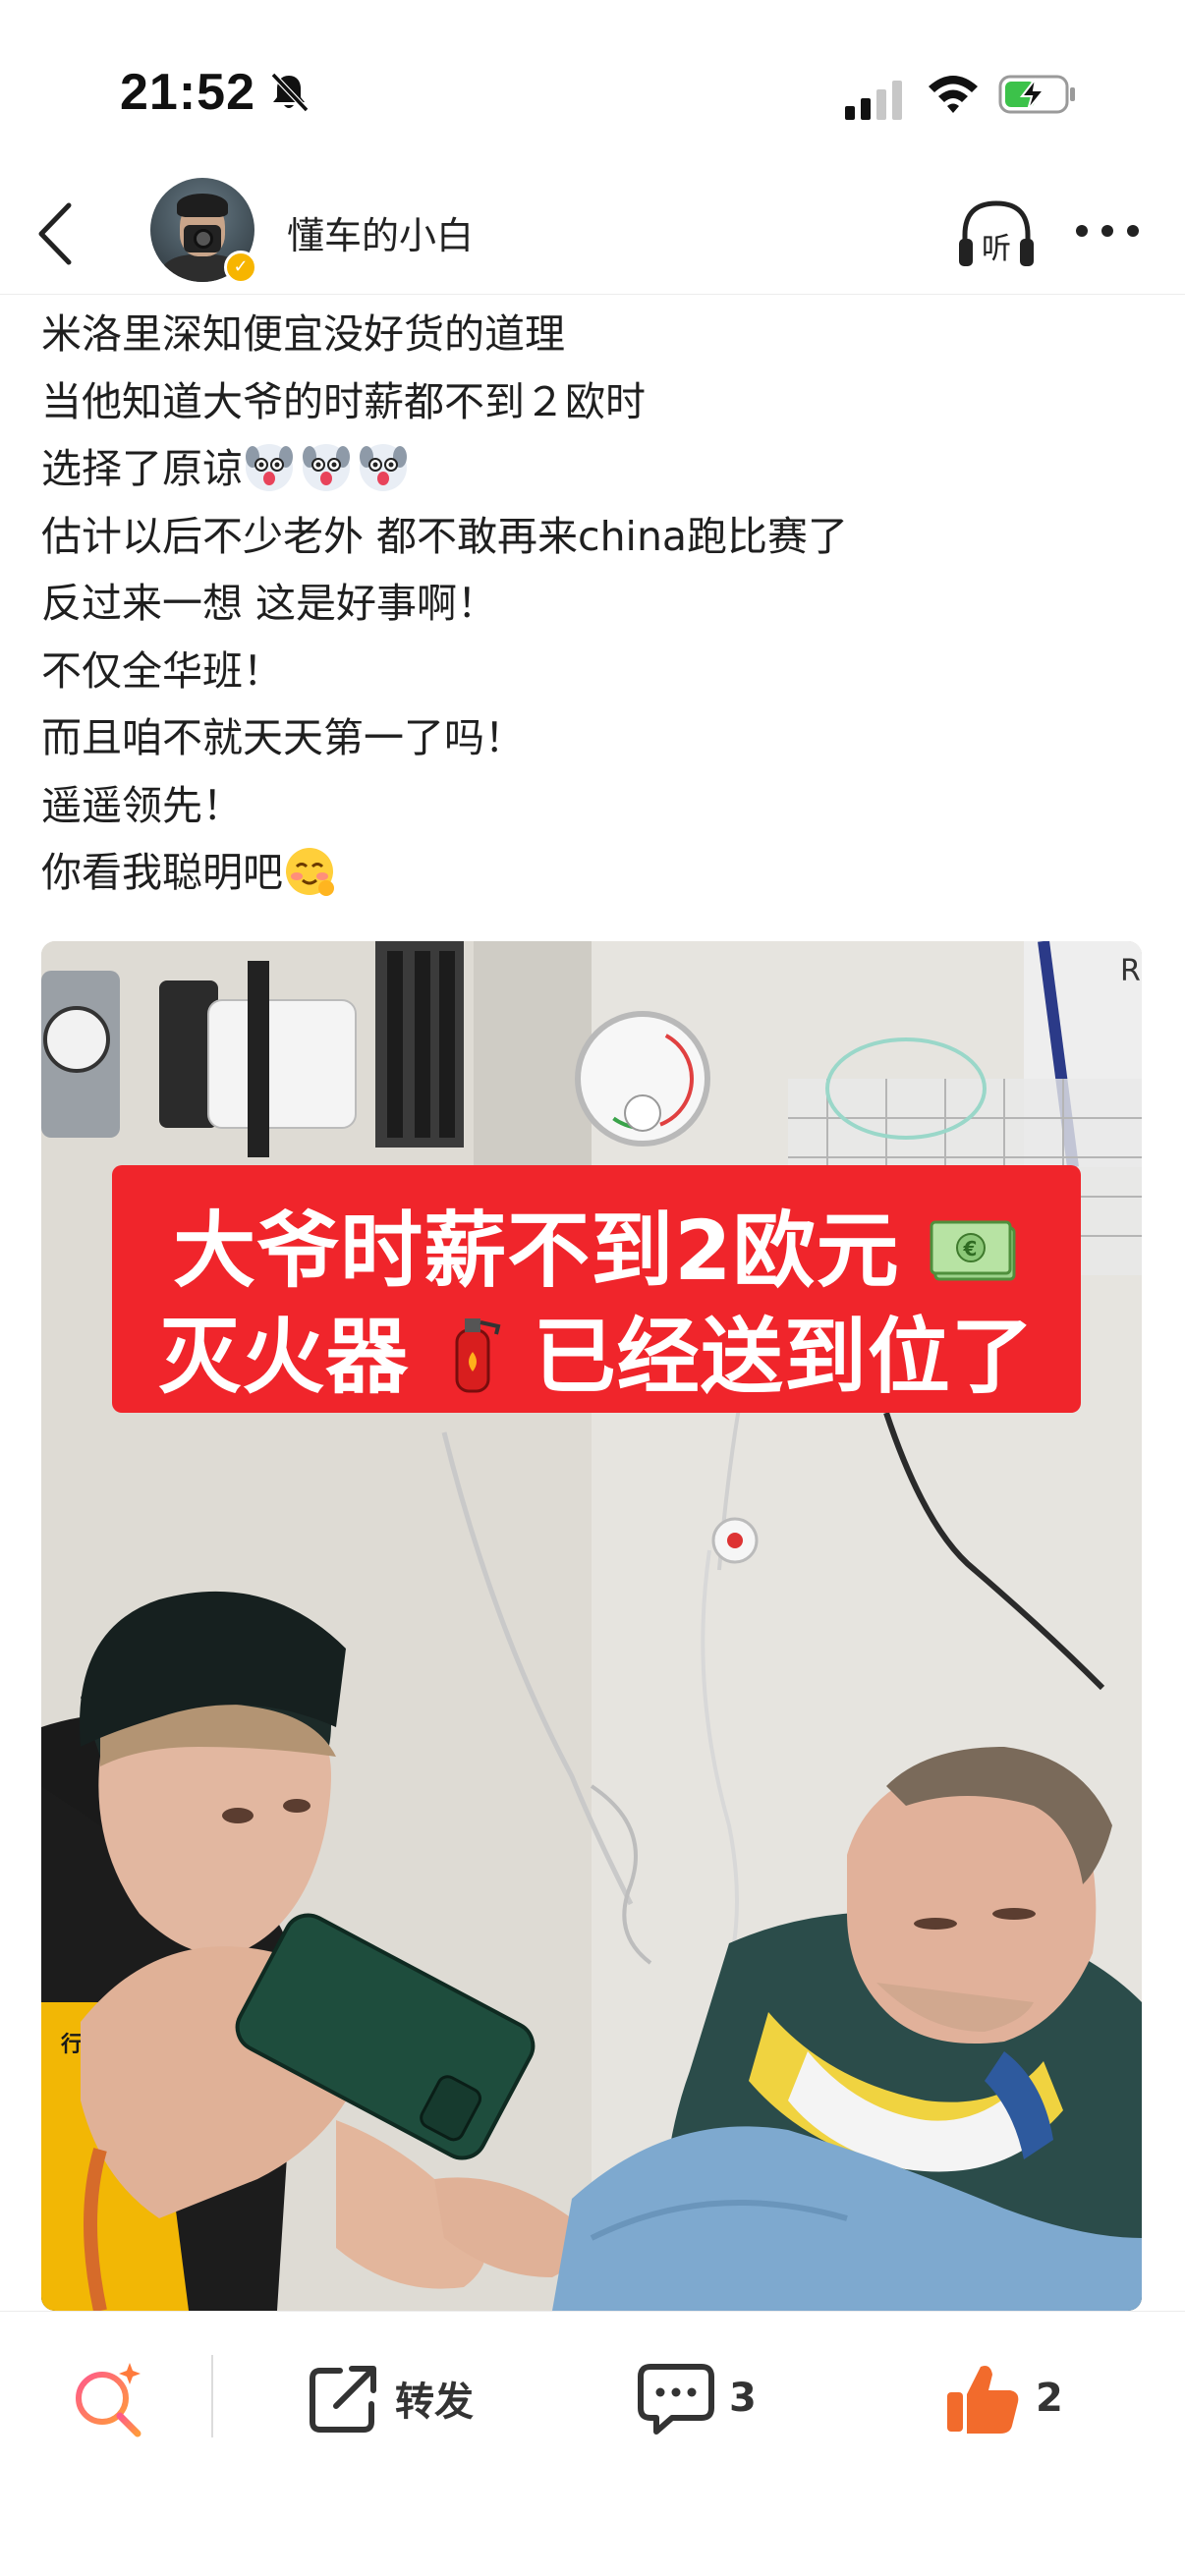 The height and width of the screenshot is (2576, 1185). What do you see at coordinates (1107, 231) in the screenshot?
I see `more-options-icon` at bounding box center [1107, 231].